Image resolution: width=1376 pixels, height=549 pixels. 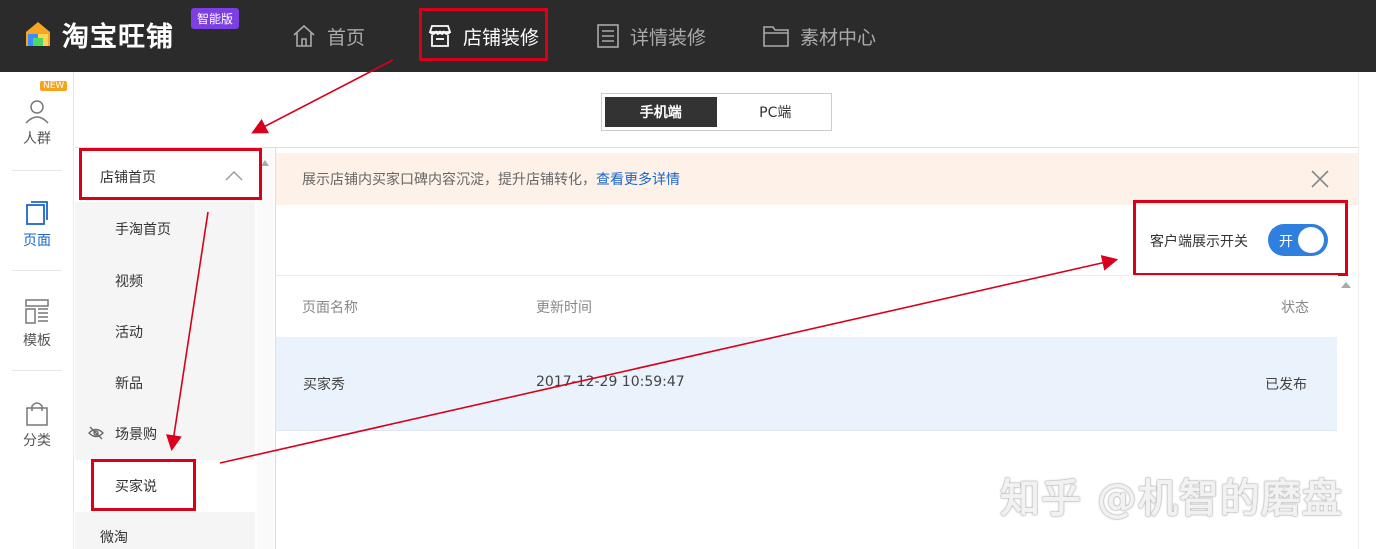 I want to click on menu-item-video: 视频, so click(x=165, y=281).